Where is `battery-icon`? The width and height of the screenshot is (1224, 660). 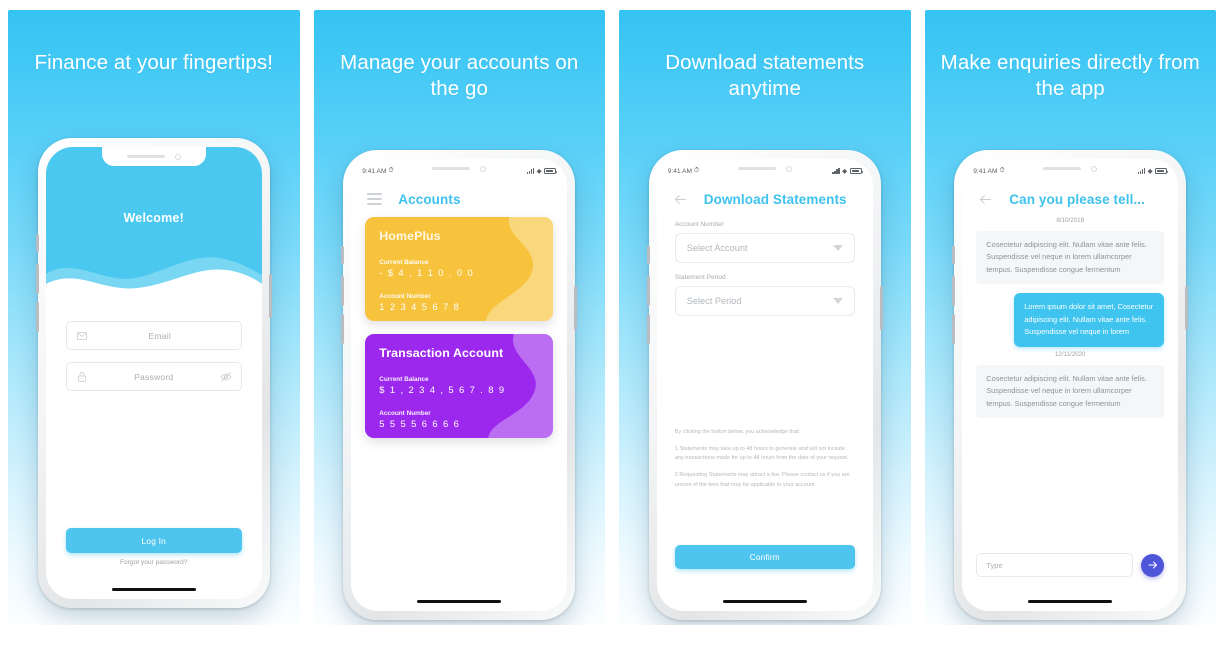 battery-icon is located at coordinates (1162, 171).